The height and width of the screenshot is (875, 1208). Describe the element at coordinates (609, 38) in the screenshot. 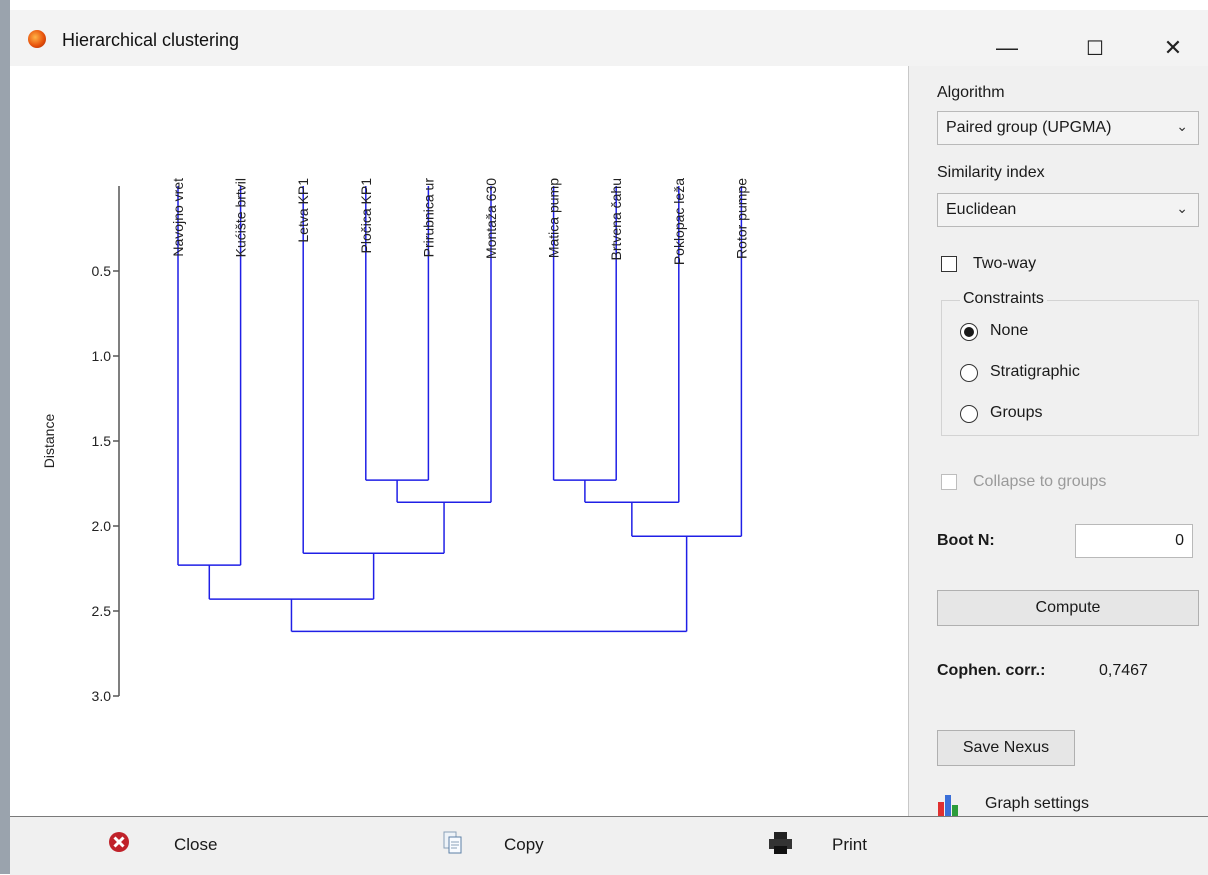

I see `title-bar: Hierarchical clustering — ☐ ✕` at that location.